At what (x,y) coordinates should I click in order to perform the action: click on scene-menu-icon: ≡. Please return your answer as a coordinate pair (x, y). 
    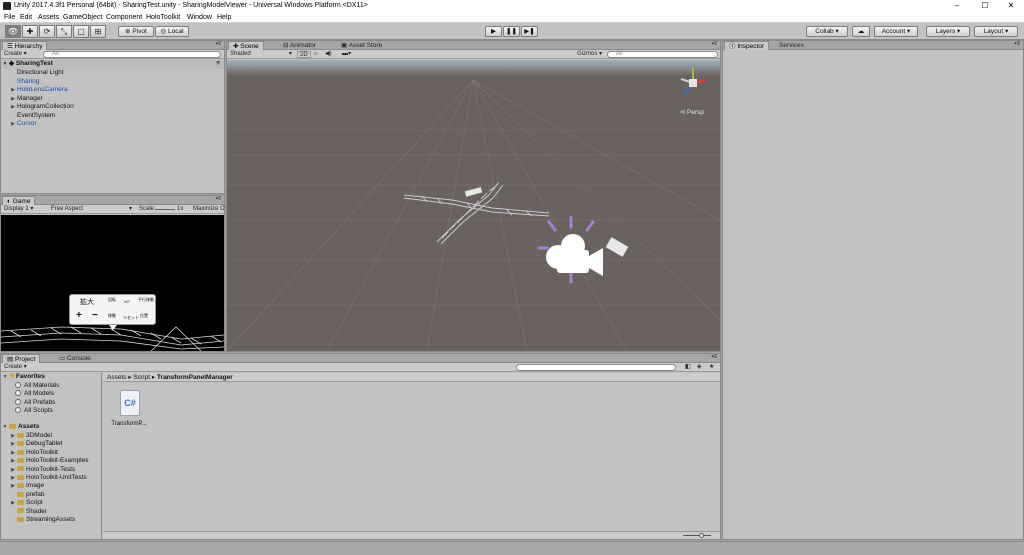
    Looking at the image, I should click on (218, 64).